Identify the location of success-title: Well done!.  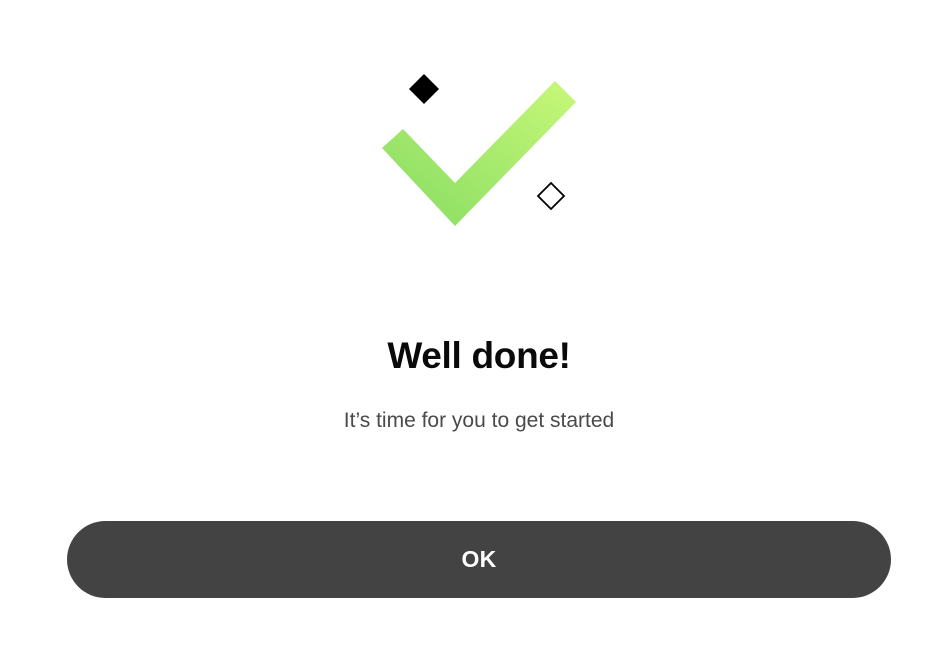
(479, 355).